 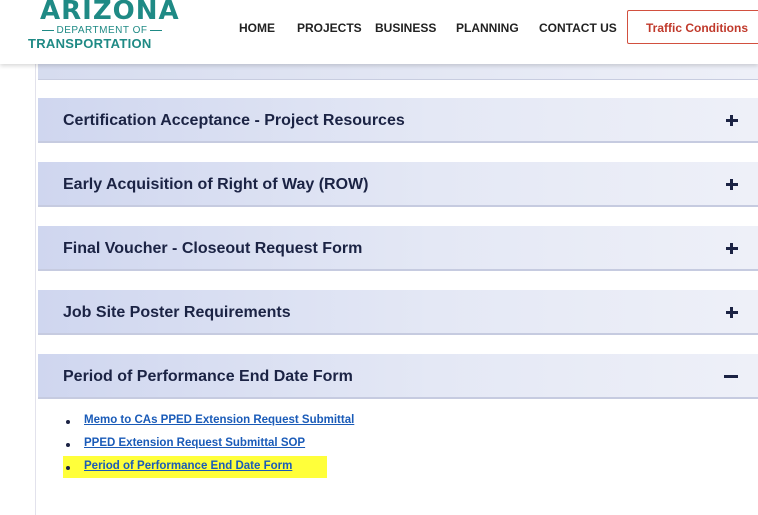 What do you see at coordinates (194, 443) in the screenshot?
I see `link-pped-sop: PPED Extension Request Submittal SOP` at bounding box center [194, 443].